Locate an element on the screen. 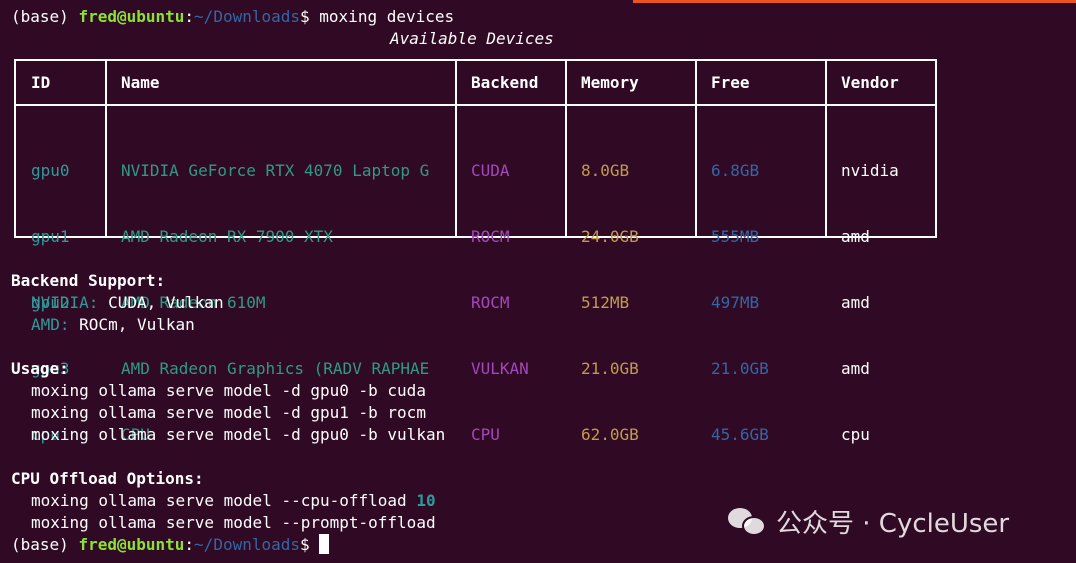 The image size is (1076, 563). cpu-offload-heading: CPU Offload Options: is located at coordinates (107, 478).